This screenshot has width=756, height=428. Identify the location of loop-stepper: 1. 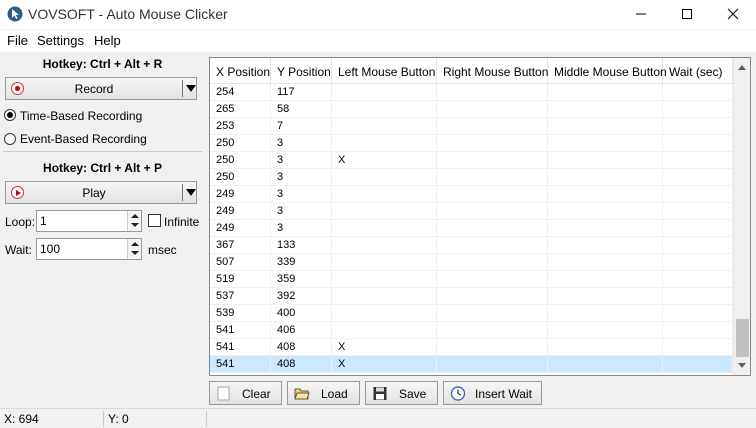
(89, 221).